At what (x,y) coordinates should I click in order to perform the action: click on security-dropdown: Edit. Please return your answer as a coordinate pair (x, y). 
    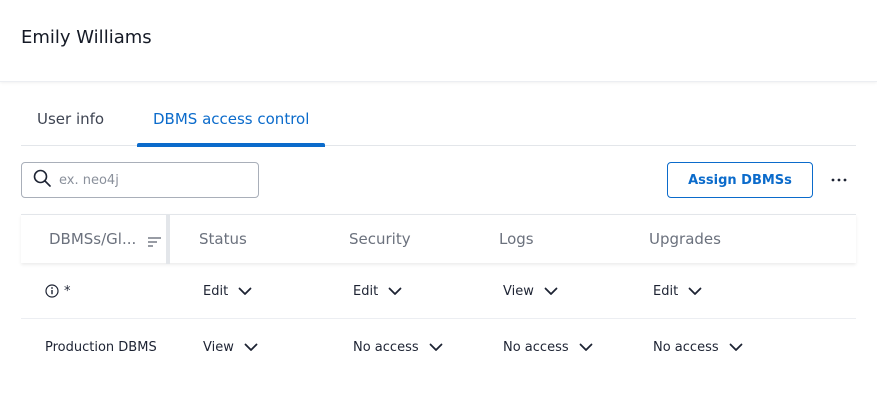
    Looking at the image, I should click on (377, 291).